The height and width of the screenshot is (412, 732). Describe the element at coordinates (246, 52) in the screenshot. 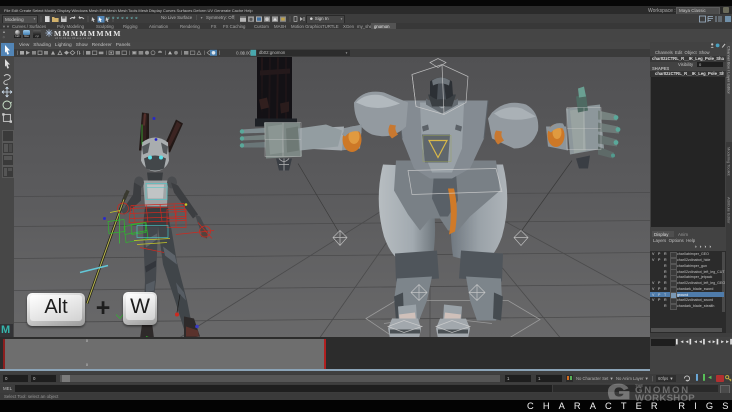

I see `svg-text: 1.00` at that location.